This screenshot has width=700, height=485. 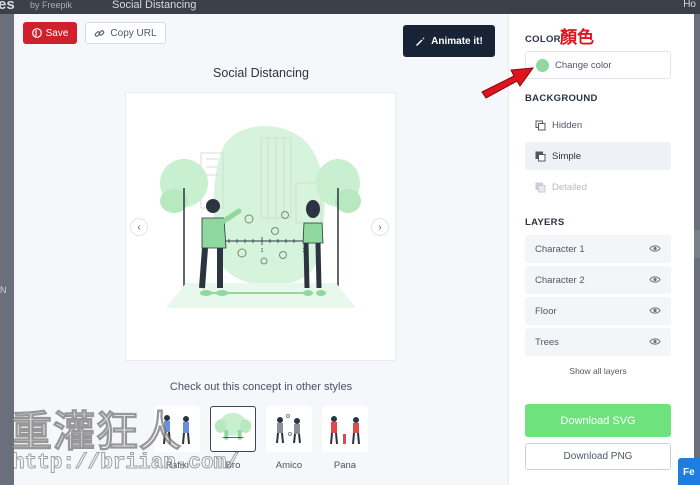 What do you see at coordinates (598, 420) in the screenshot?
I see `download-svg-button: Download SVG` at bounding box center [598, 420].